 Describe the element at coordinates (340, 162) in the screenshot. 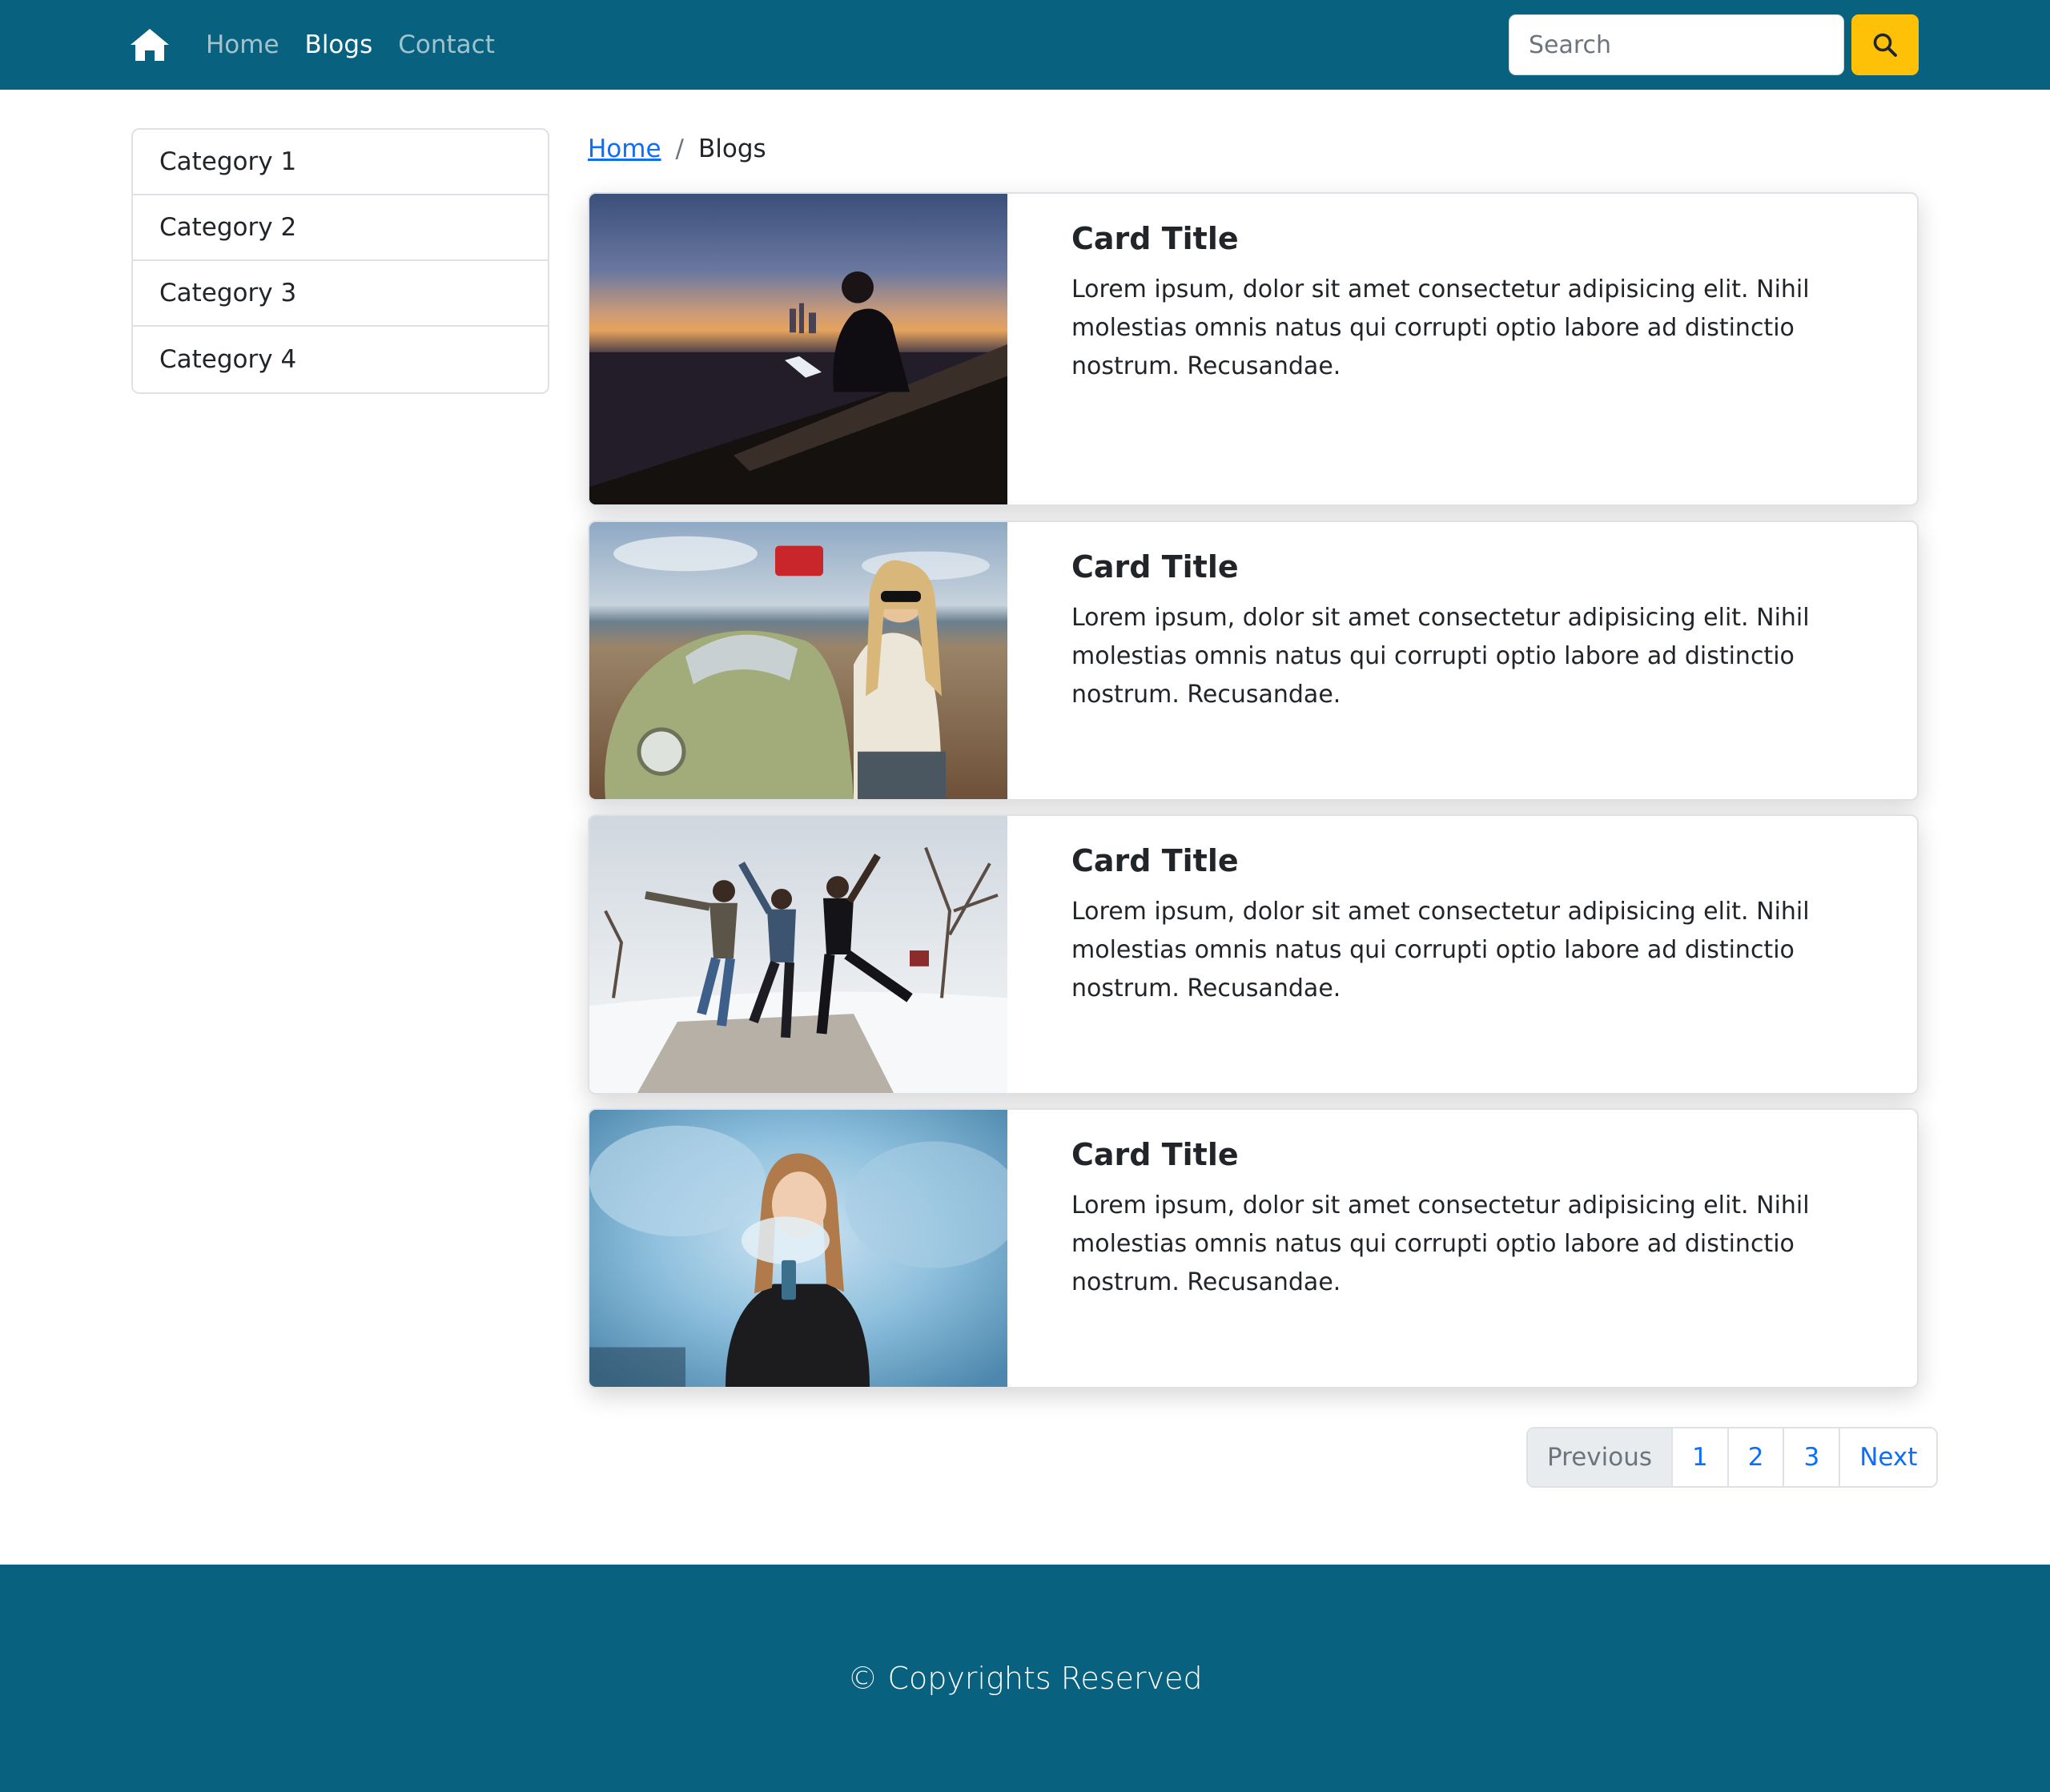

I see `category-item-1: Category 1` at that location.